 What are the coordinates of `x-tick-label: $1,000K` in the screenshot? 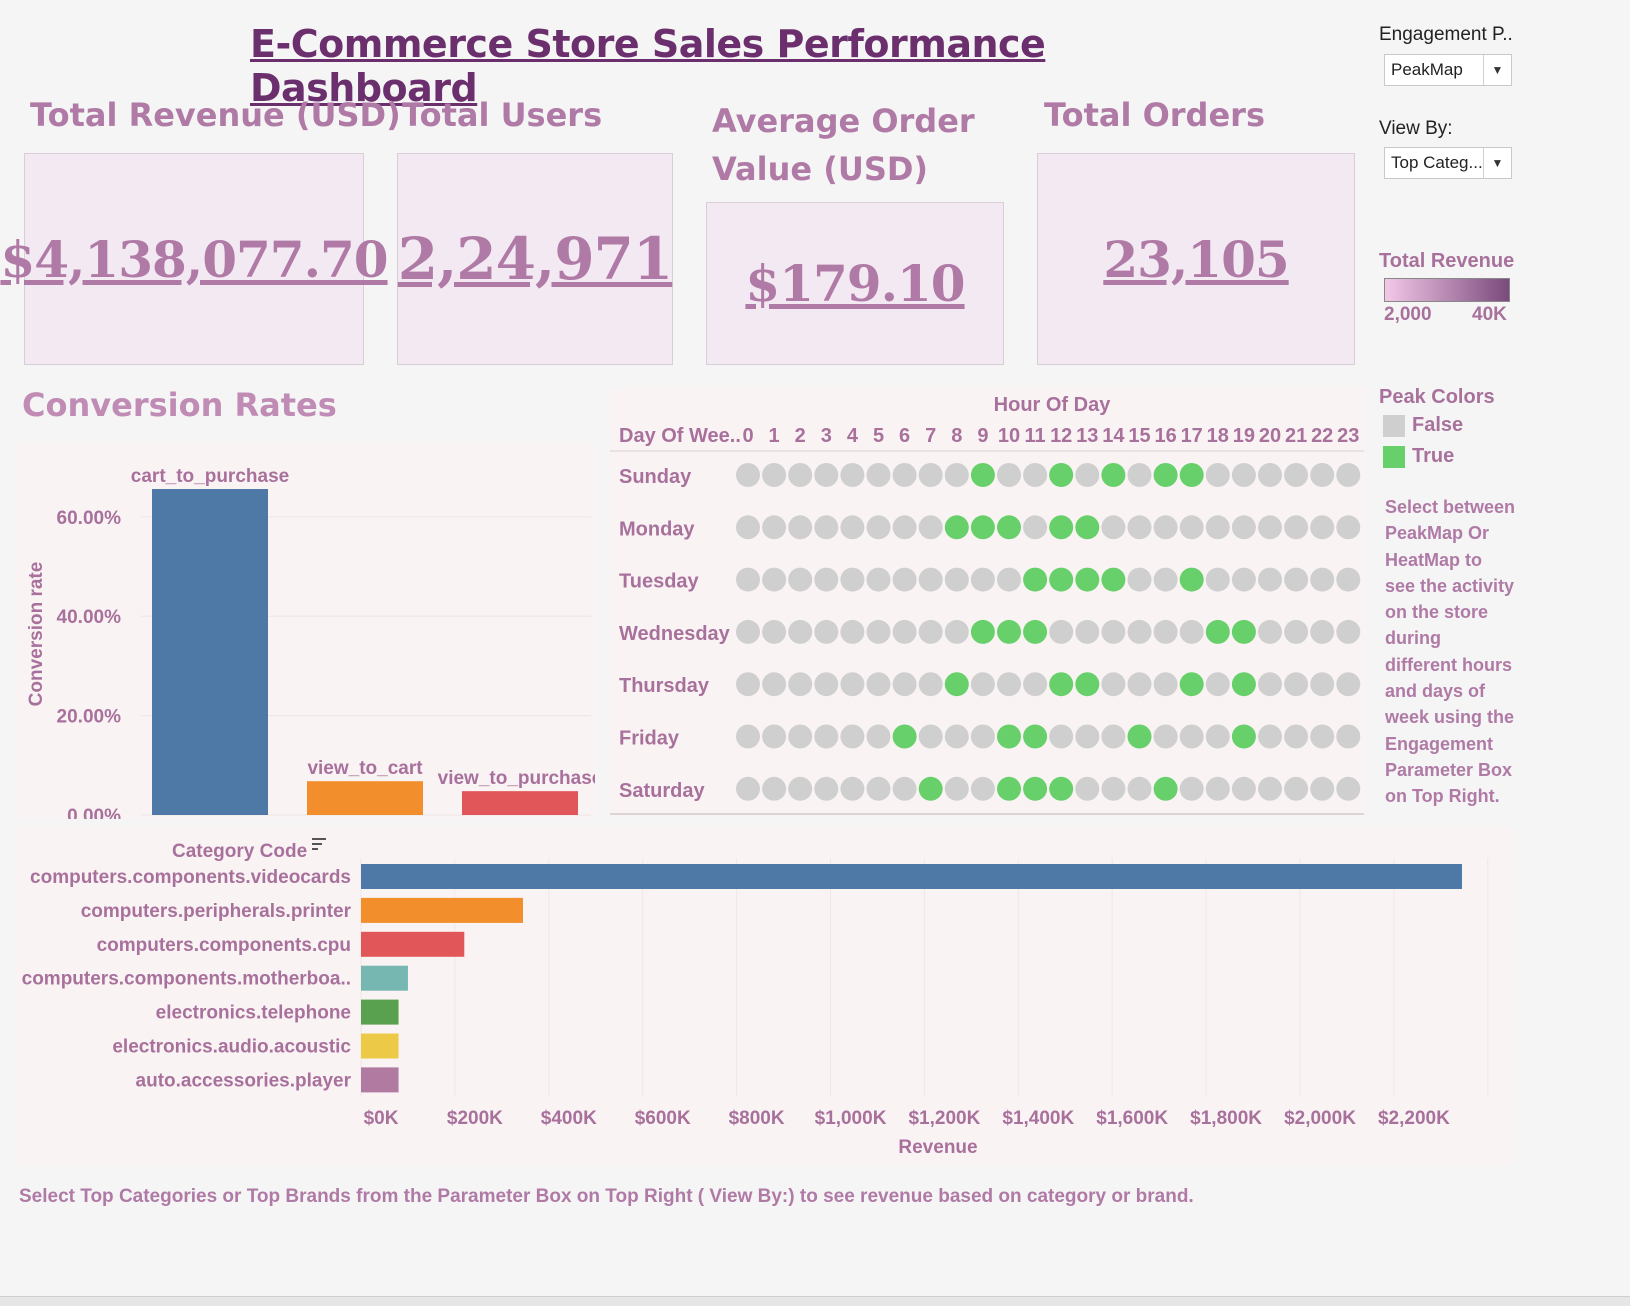 It's located at (851, 1118).